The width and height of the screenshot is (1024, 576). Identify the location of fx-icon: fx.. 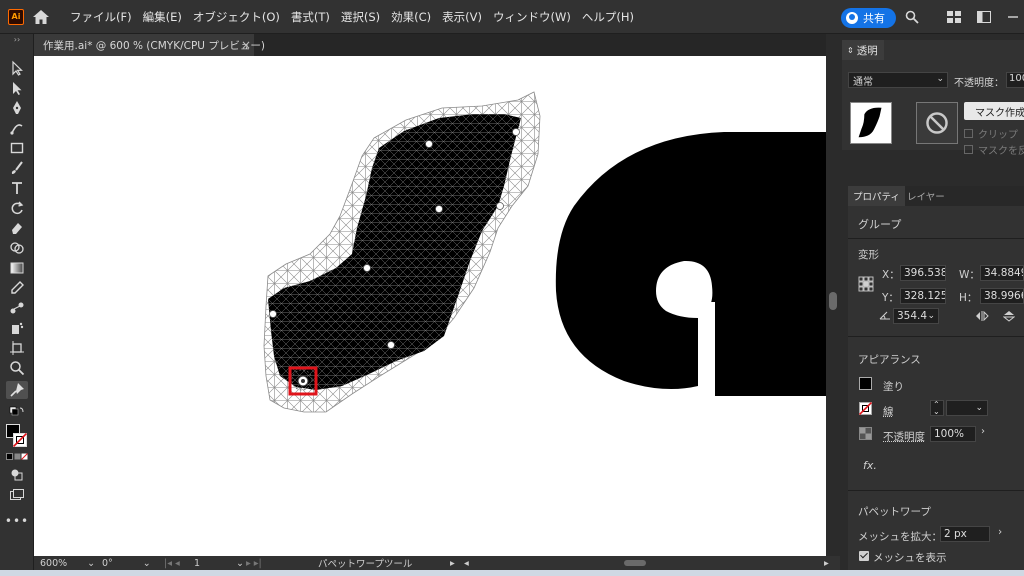
(870, 465).